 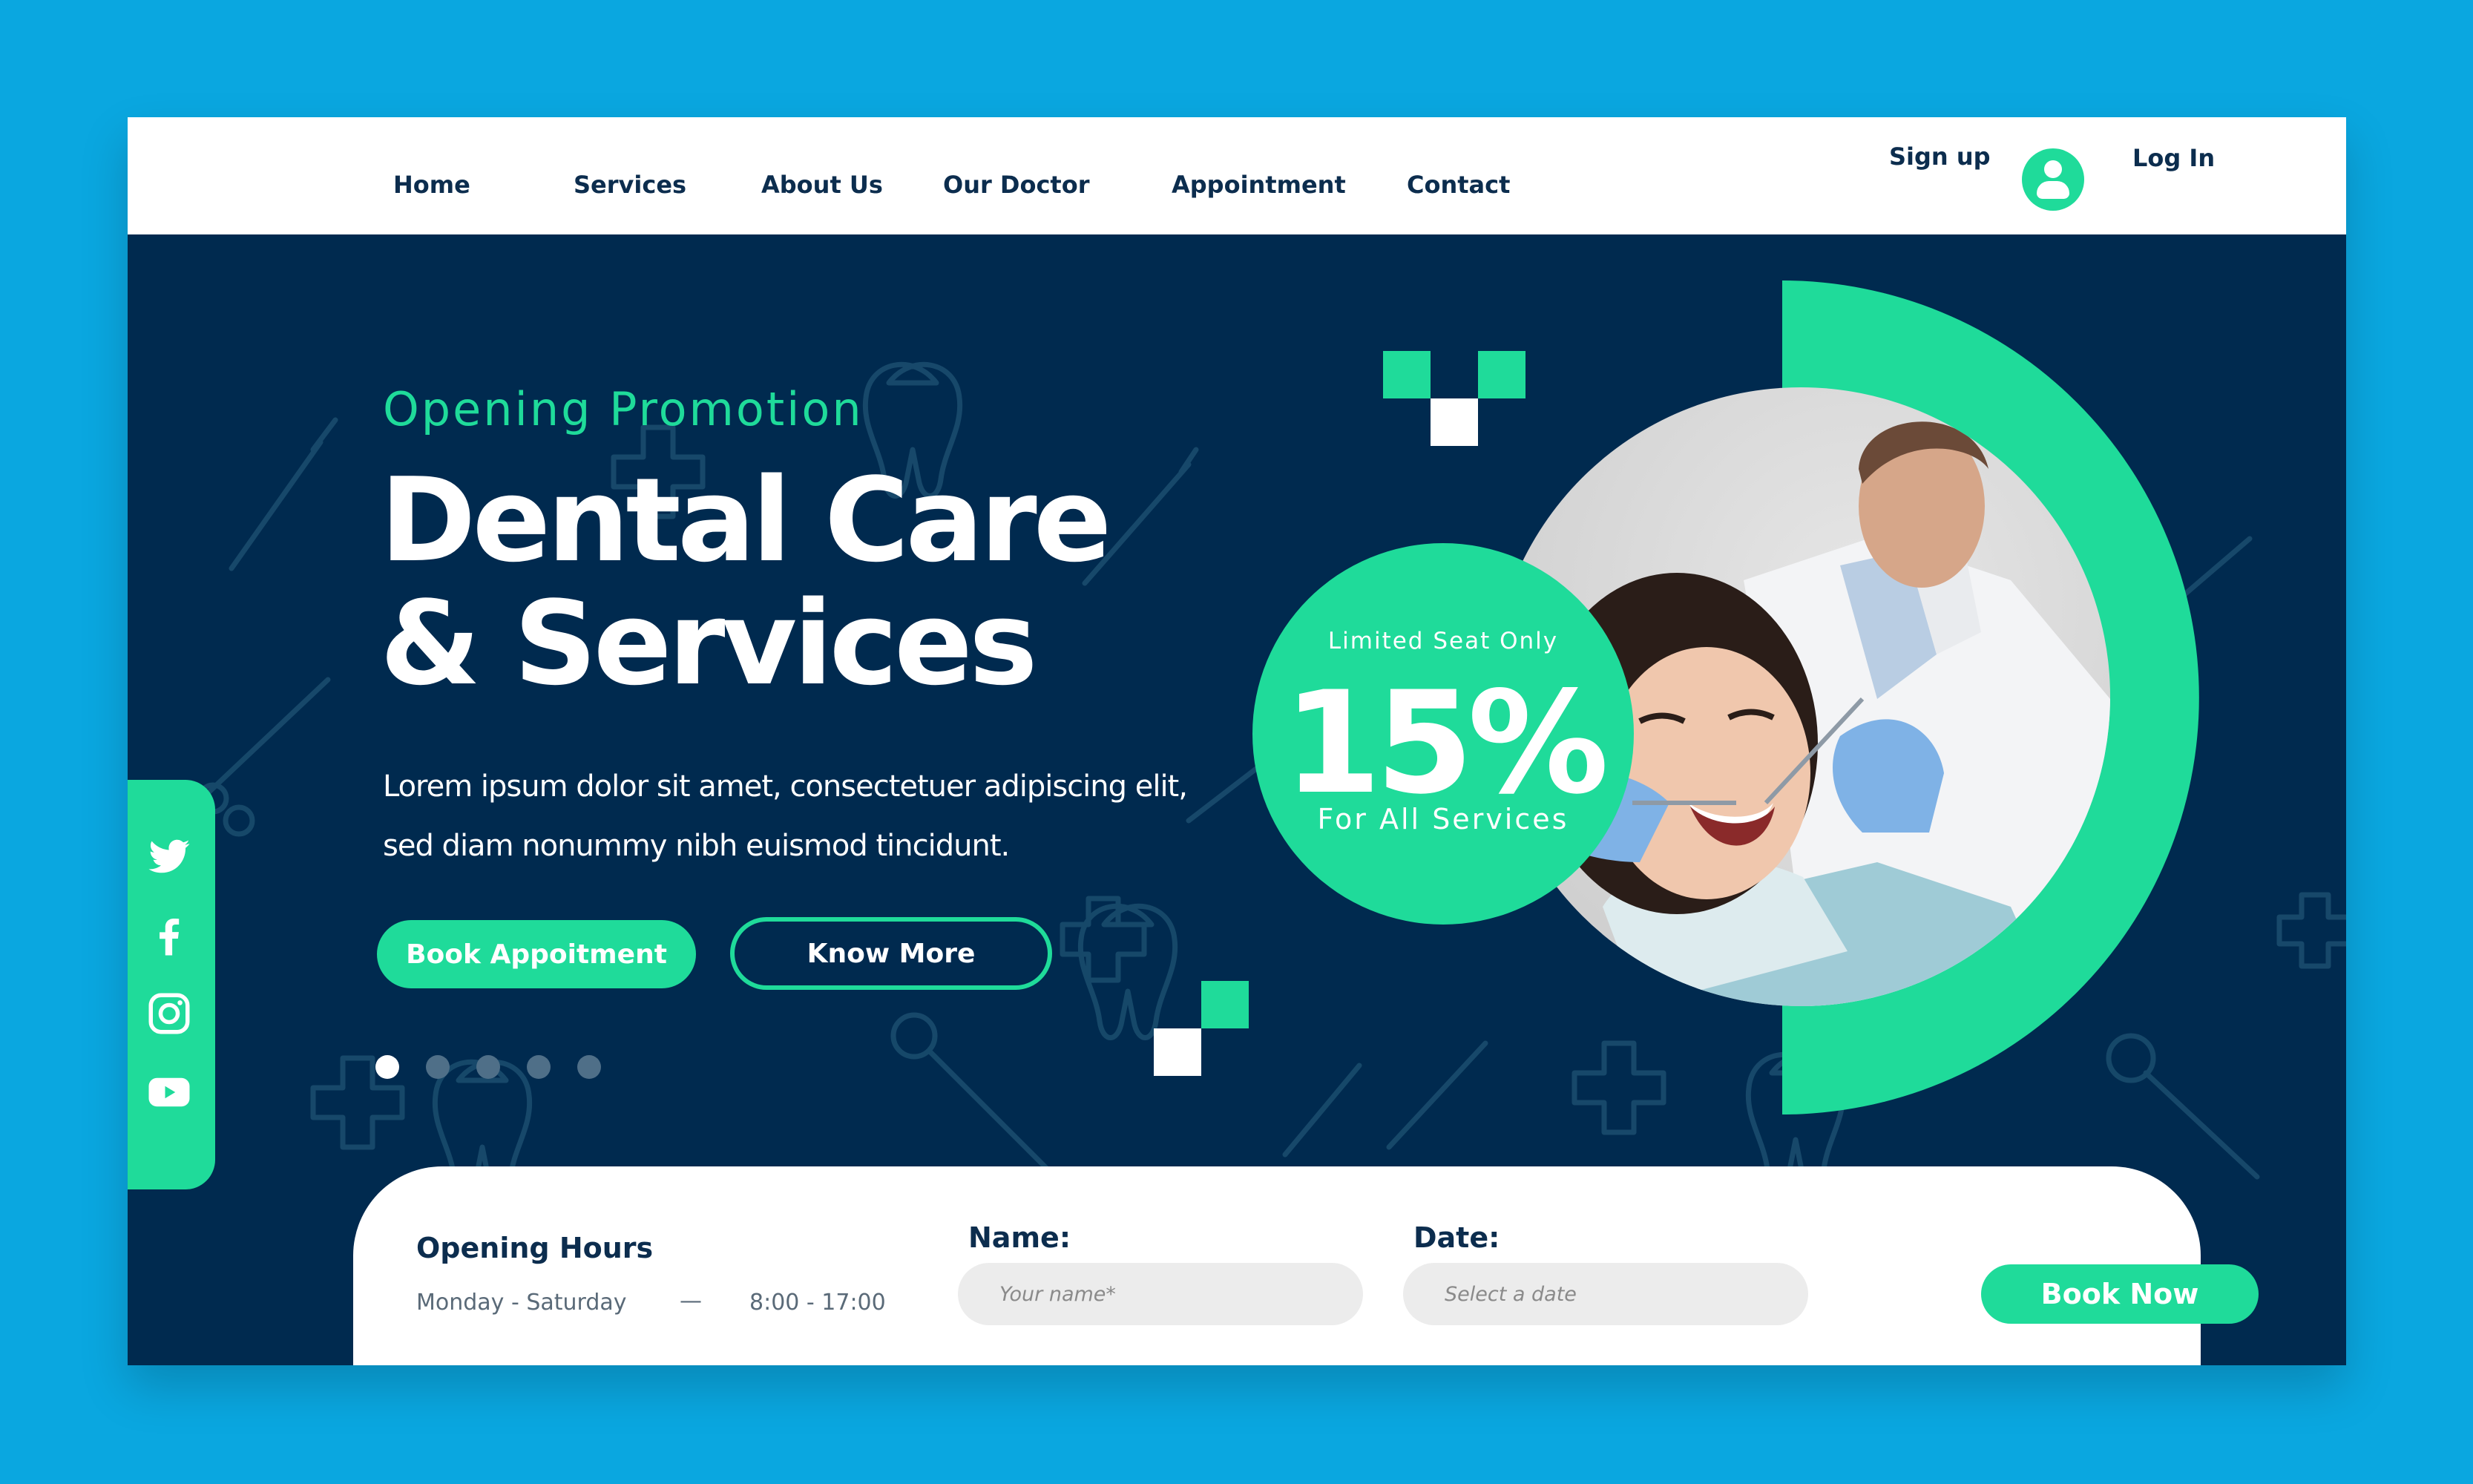 I want to click on for-all-services-text: For All Services, so click(x=1443, y=819).